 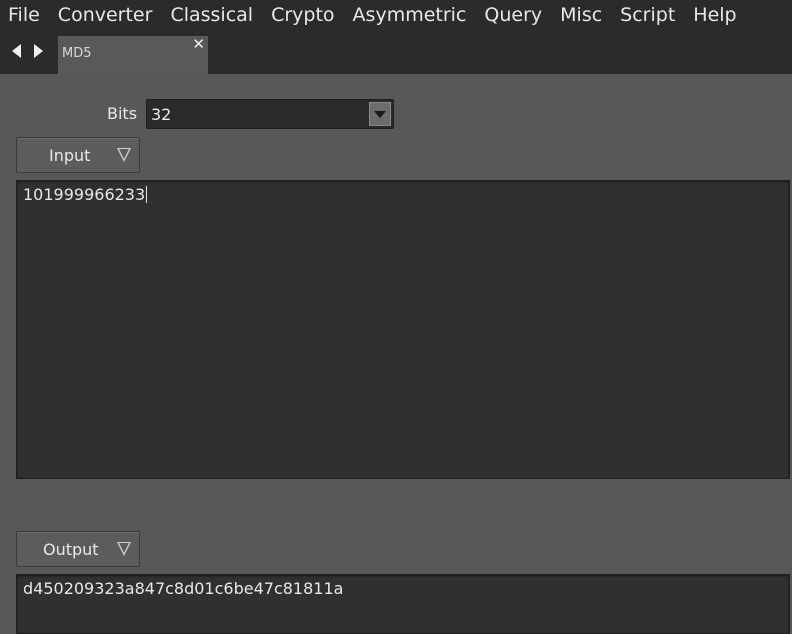 I want to click on tab-bar: MD5 ✕, so click(x=396, y=52).